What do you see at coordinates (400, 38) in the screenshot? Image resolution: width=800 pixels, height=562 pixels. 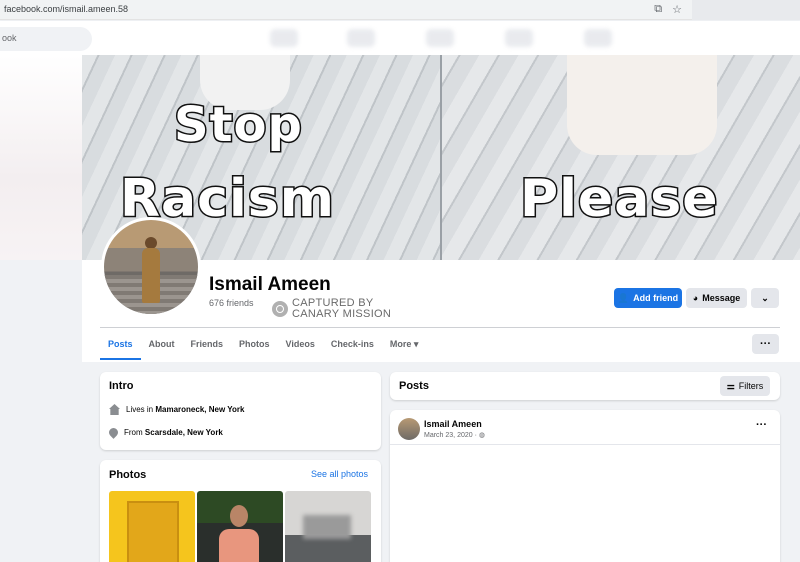 I see `facebook-top-bar: ook` at bounding box center [400, 38].